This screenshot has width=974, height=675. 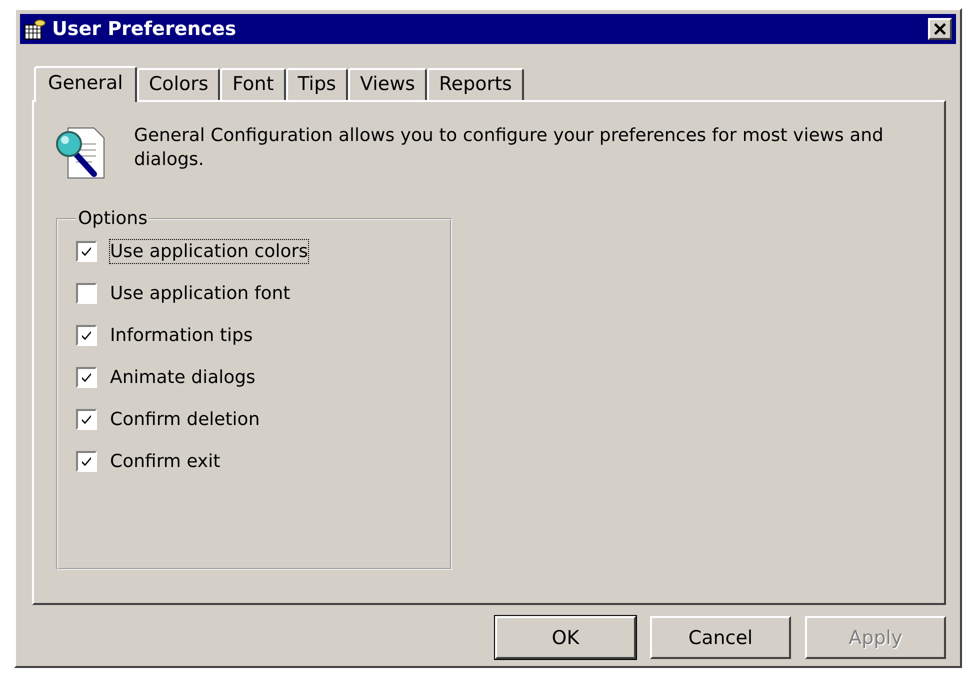 I want to click on checkbox-label: Information tips, so click(x=181, y=335).